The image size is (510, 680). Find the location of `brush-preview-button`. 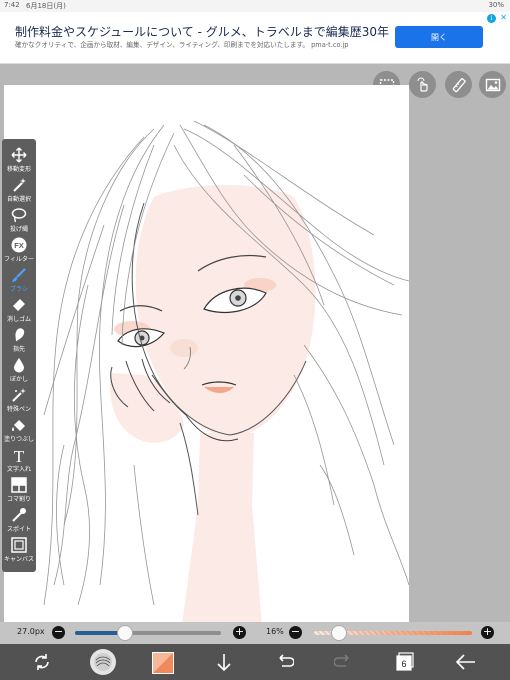

brush-preview-button is located at coordinates (103, 662).